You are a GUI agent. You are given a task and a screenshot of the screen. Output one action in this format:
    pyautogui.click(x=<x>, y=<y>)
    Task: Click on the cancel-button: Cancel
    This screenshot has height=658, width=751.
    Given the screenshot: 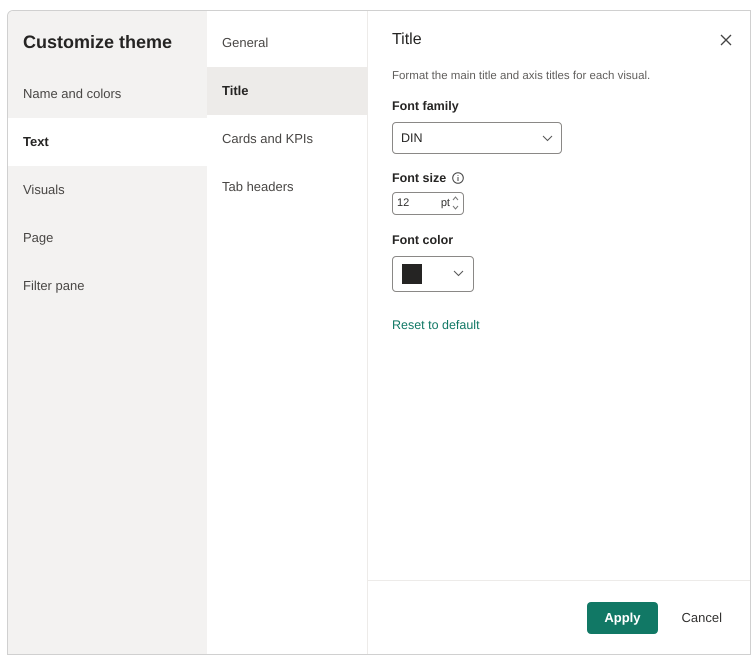 What is the action you would take?
    pyautogui.click(x=702, y=618)
    